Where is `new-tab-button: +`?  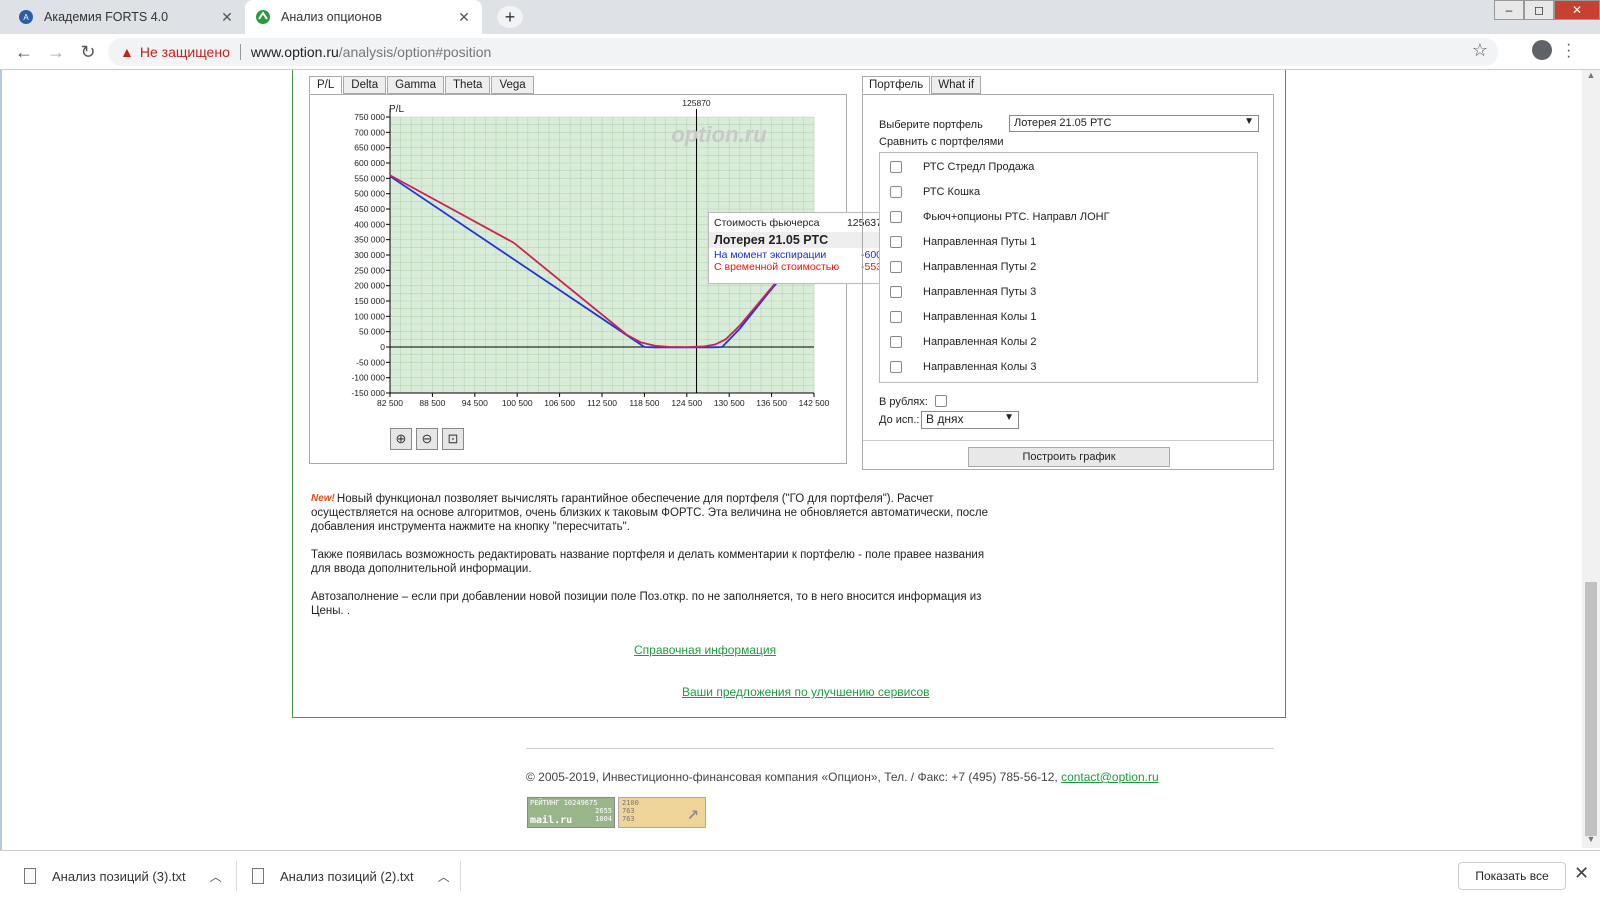 new-tab-button: + is located at coordinates (510, 17).